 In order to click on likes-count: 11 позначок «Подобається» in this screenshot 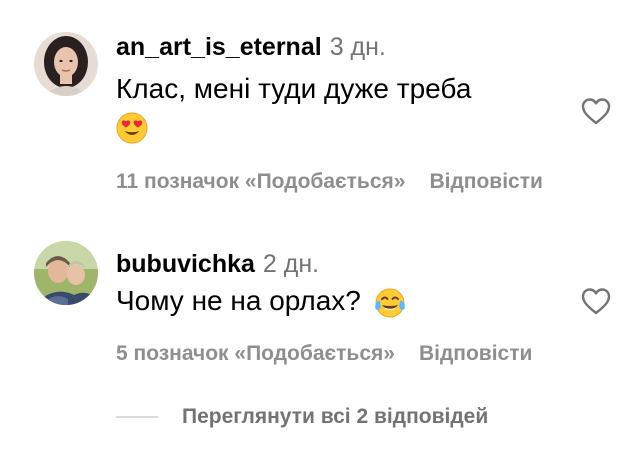, I will do `click(260, 181)`.